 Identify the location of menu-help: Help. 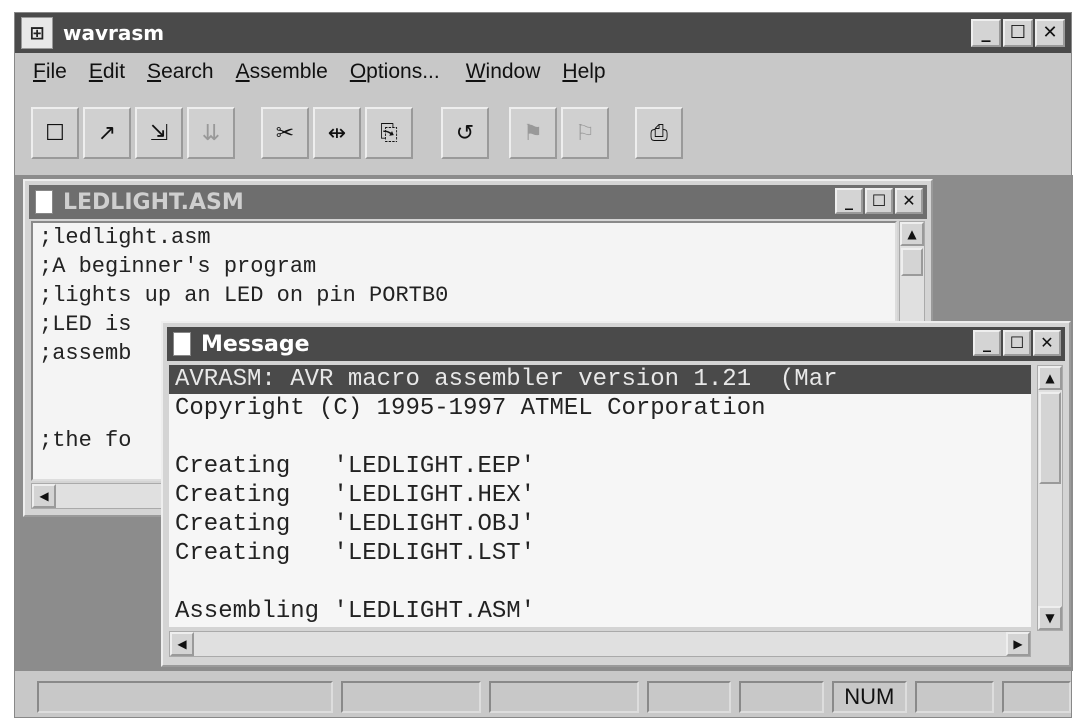
(583, 72).